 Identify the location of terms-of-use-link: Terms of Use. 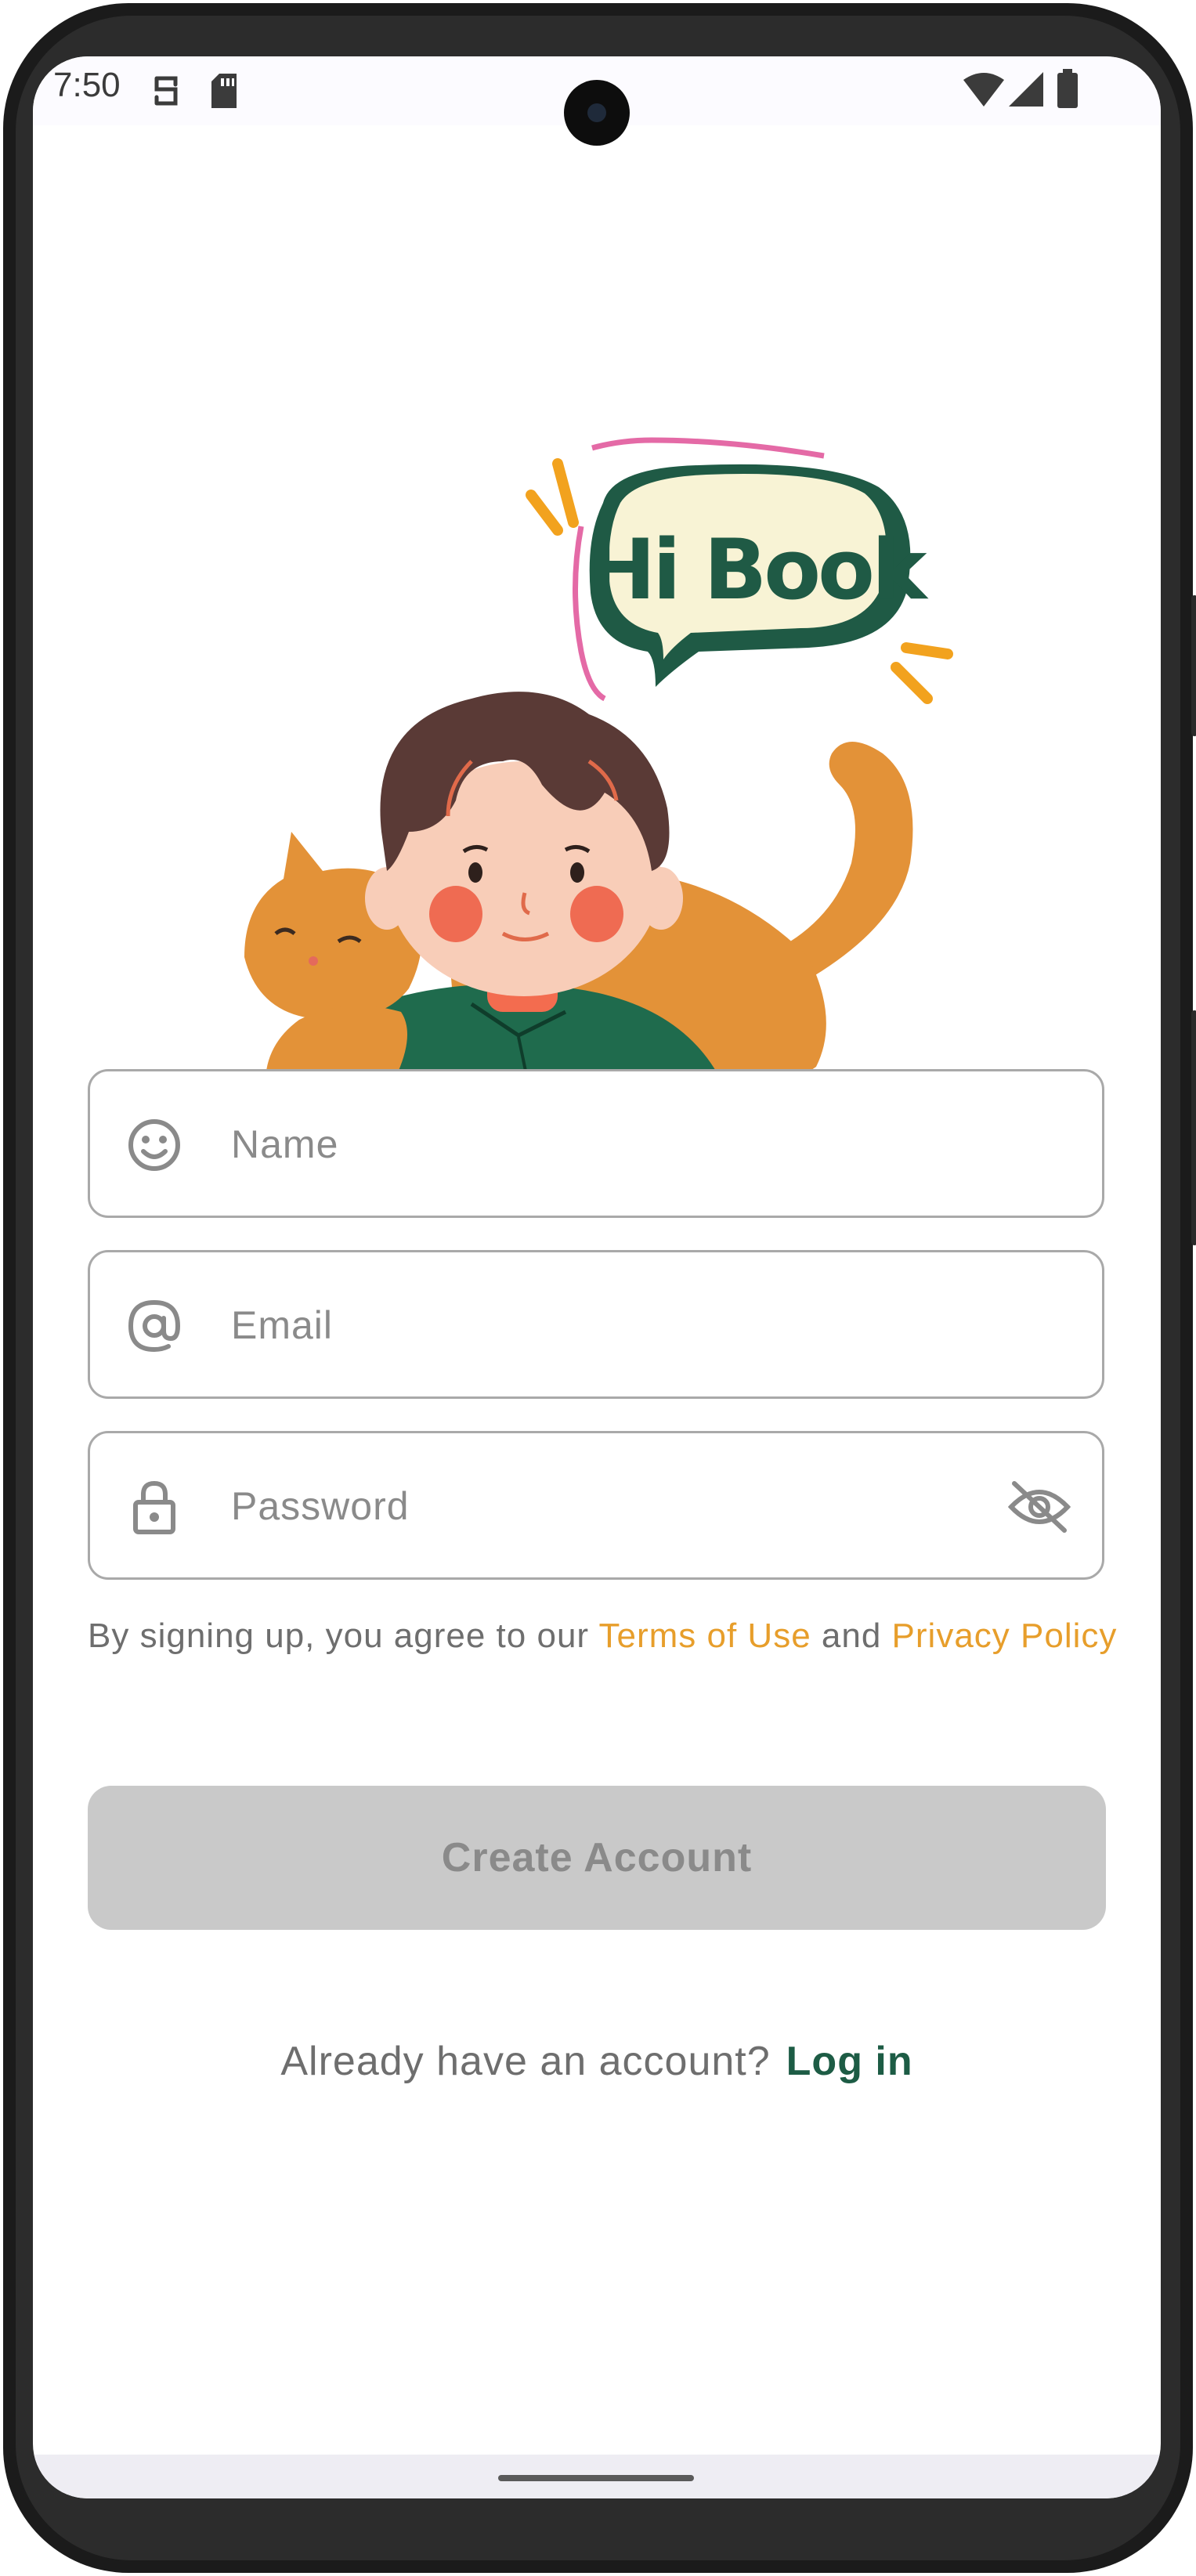
(705, 1636).